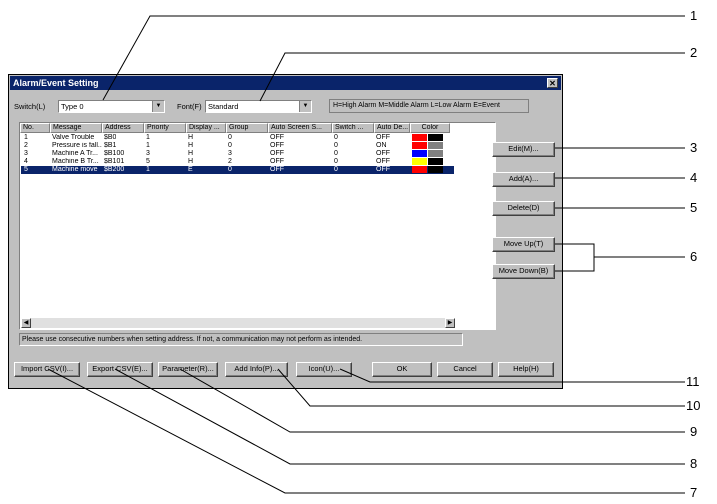  What do you see at coordinates (693, 405) in the screenshot?
I see `callout-number-10: 10` at bounding box center [693, 405].